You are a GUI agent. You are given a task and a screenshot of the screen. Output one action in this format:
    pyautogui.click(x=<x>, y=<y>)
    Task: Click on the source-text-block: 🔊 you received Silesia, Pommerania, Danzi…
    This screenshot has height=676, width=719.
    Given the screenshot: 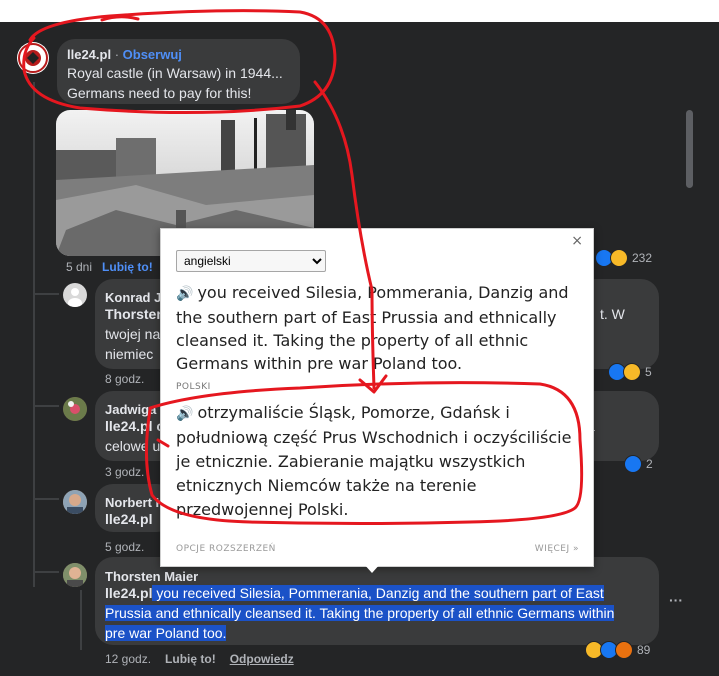 What is the action you would take?
    pyautogui.click(x=378, y=328)
    